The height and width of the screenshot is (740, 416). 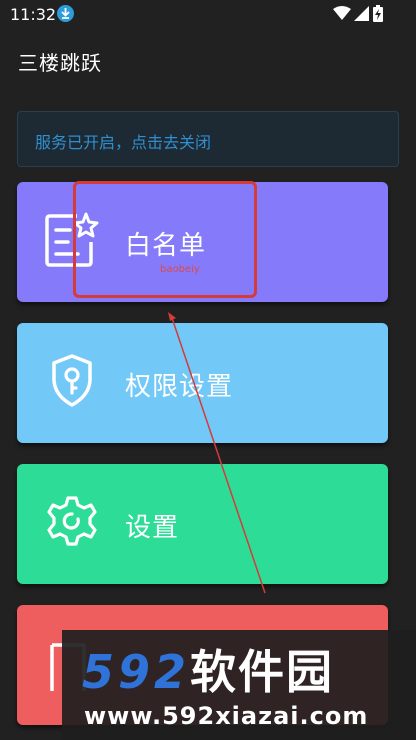 What do you see at coordinates (217, 453) in the screenshot?
I see `annotation-arrow` at bounding box center [217, 453].